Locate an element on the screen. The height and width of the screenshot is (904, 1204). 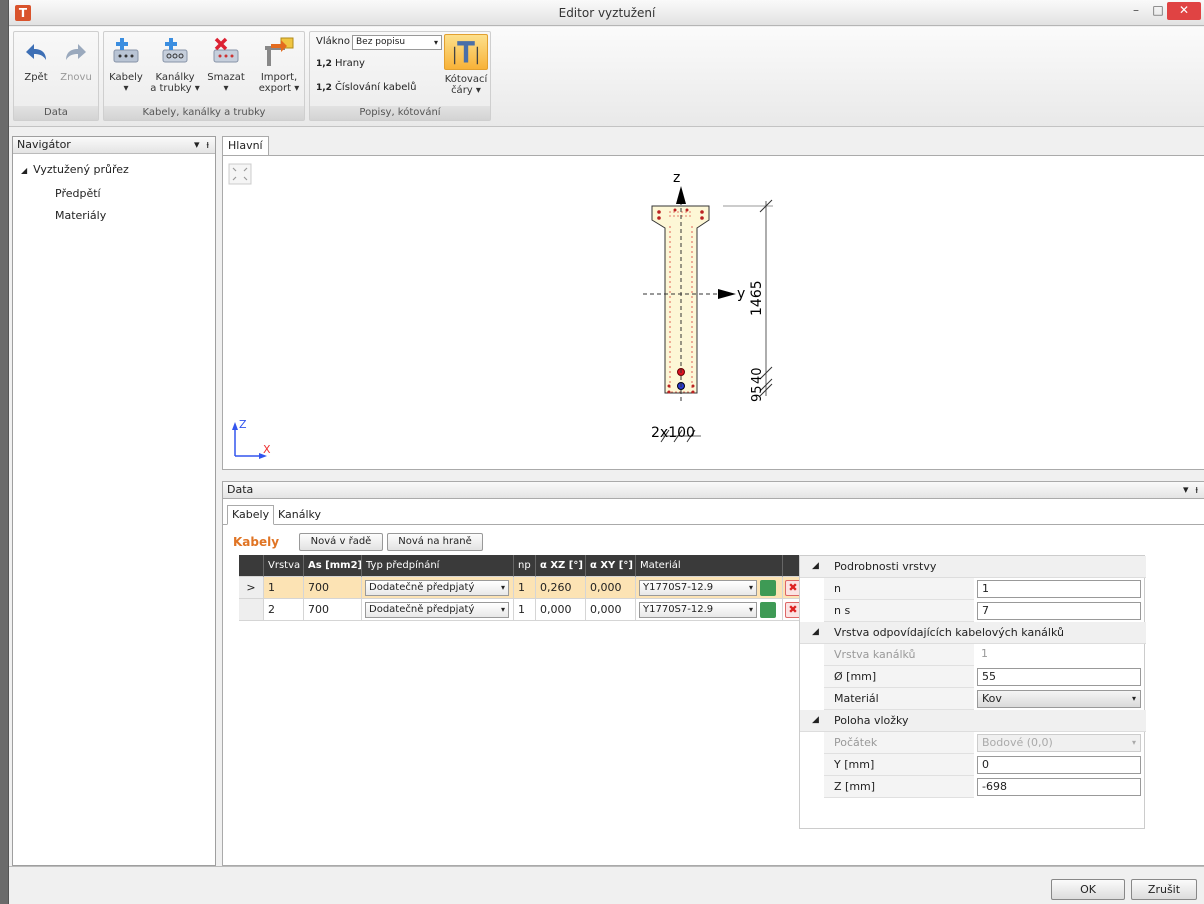
hrany-toggle: 1,2 Hrany is located at coordinates (340, 63).